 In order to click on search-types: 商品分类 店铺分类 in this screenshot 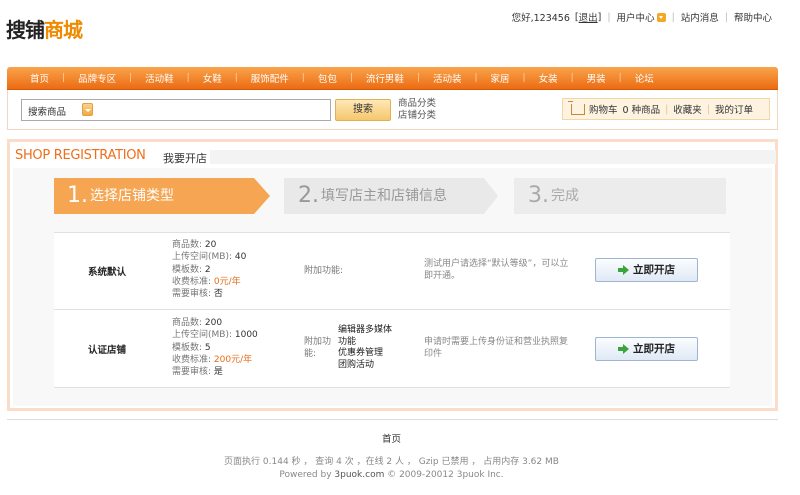, I will do `click(417, 110)`.